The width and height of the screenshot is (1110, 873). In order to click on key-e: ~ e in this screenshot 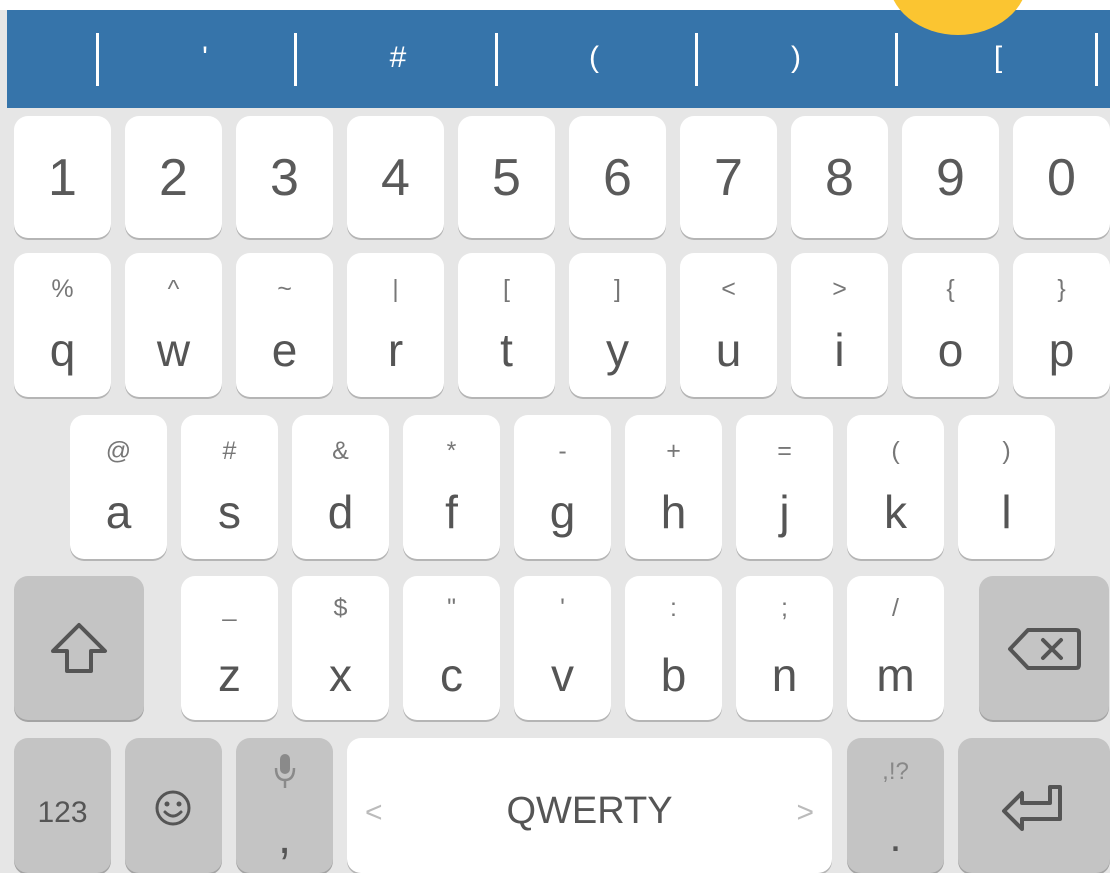, I will do `click(284, 325)`.